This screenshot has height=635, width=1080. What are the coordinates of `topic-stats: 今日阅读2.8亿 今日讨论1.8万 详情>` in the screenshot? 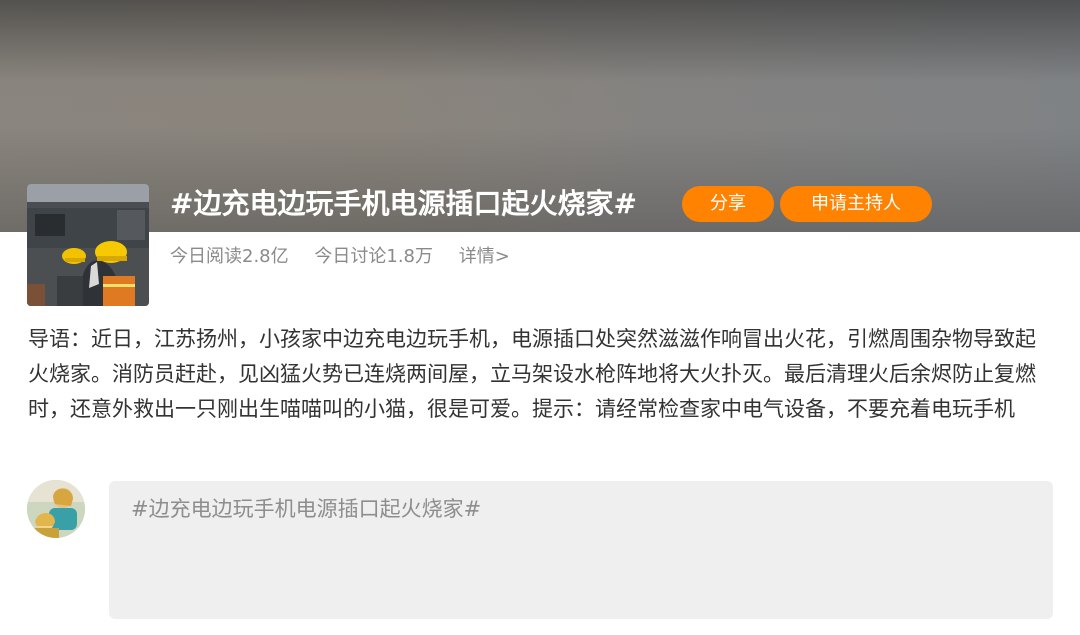 It's located at (350, 257).